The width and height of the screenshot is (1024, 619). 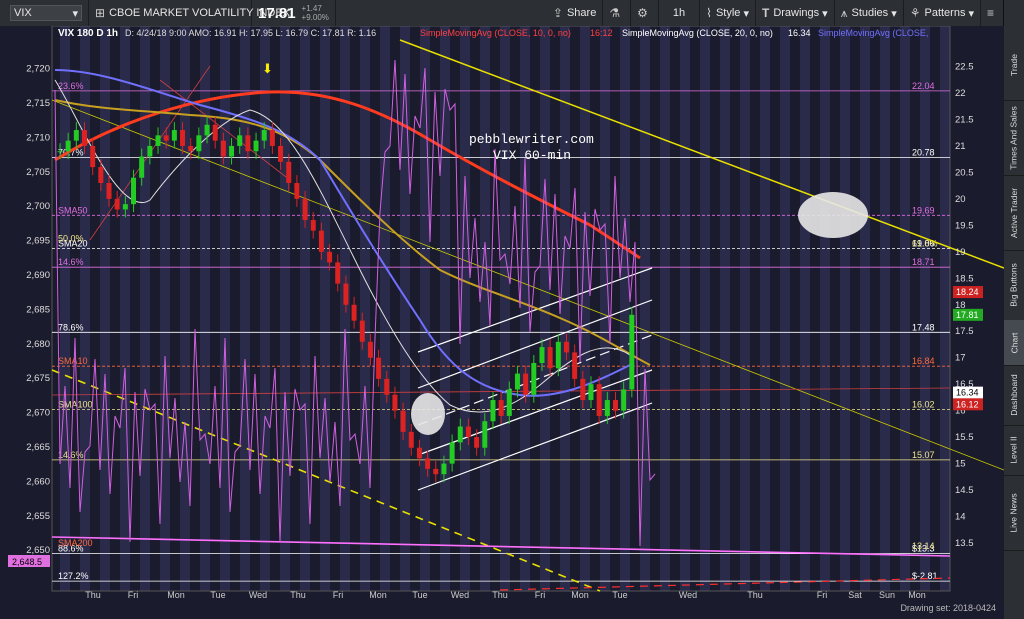 I want to click on x-tick-label: Tue, so click(x=217, y=595).